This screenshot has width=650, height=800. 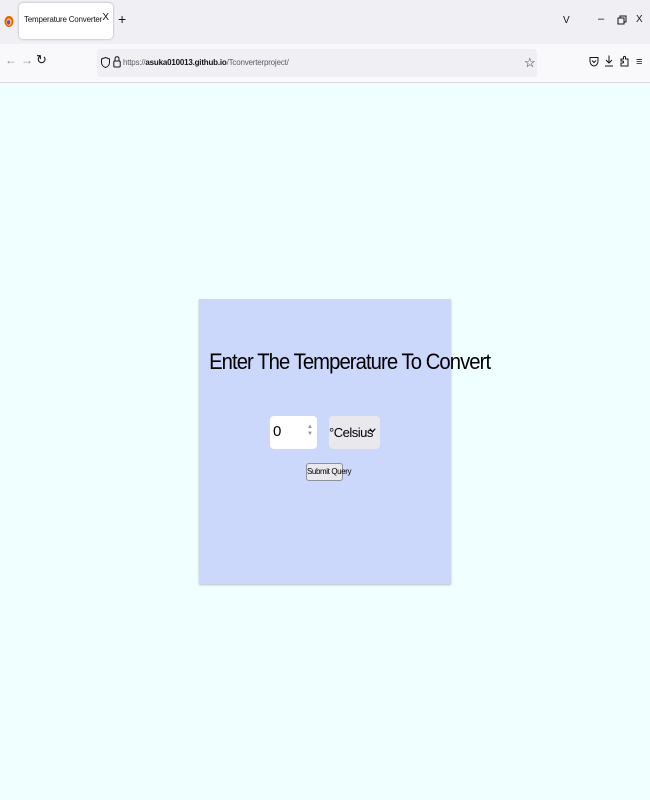 I want to click on unit-selected-value: °Celsius, so click(x=351, y=432).